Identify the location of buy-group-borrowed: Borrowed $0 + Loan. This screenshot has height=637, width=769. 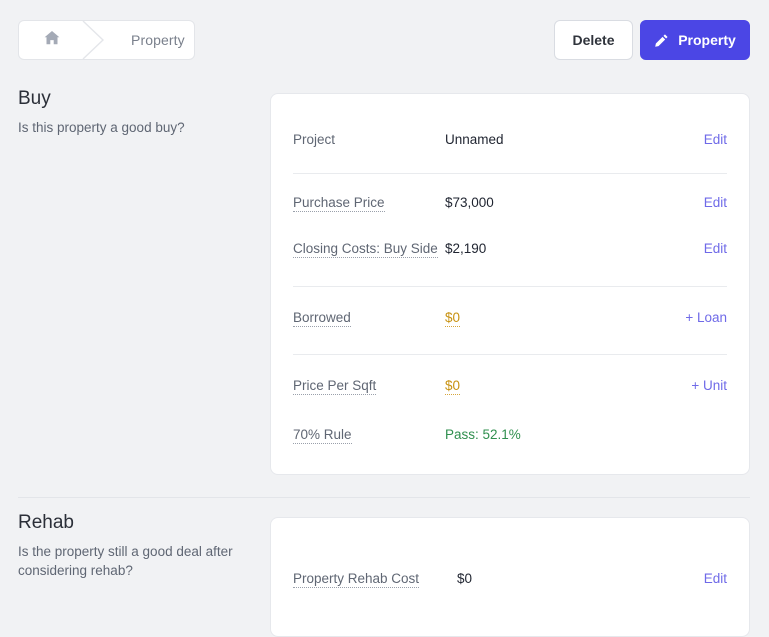
(510, 320).